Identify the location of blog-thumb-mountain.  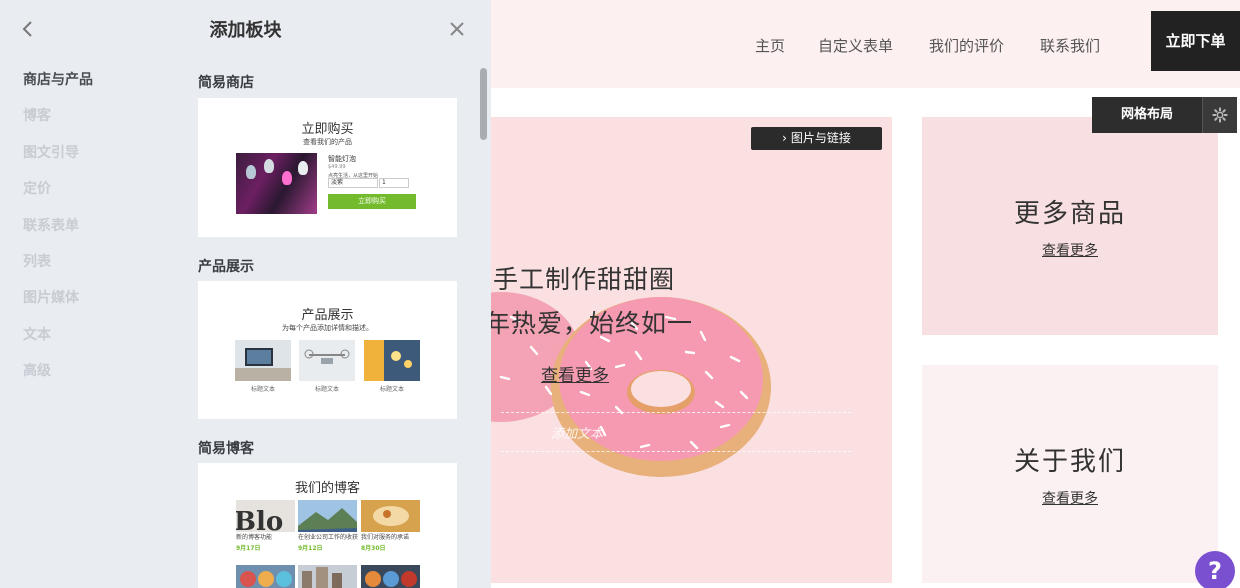
(327, 516).